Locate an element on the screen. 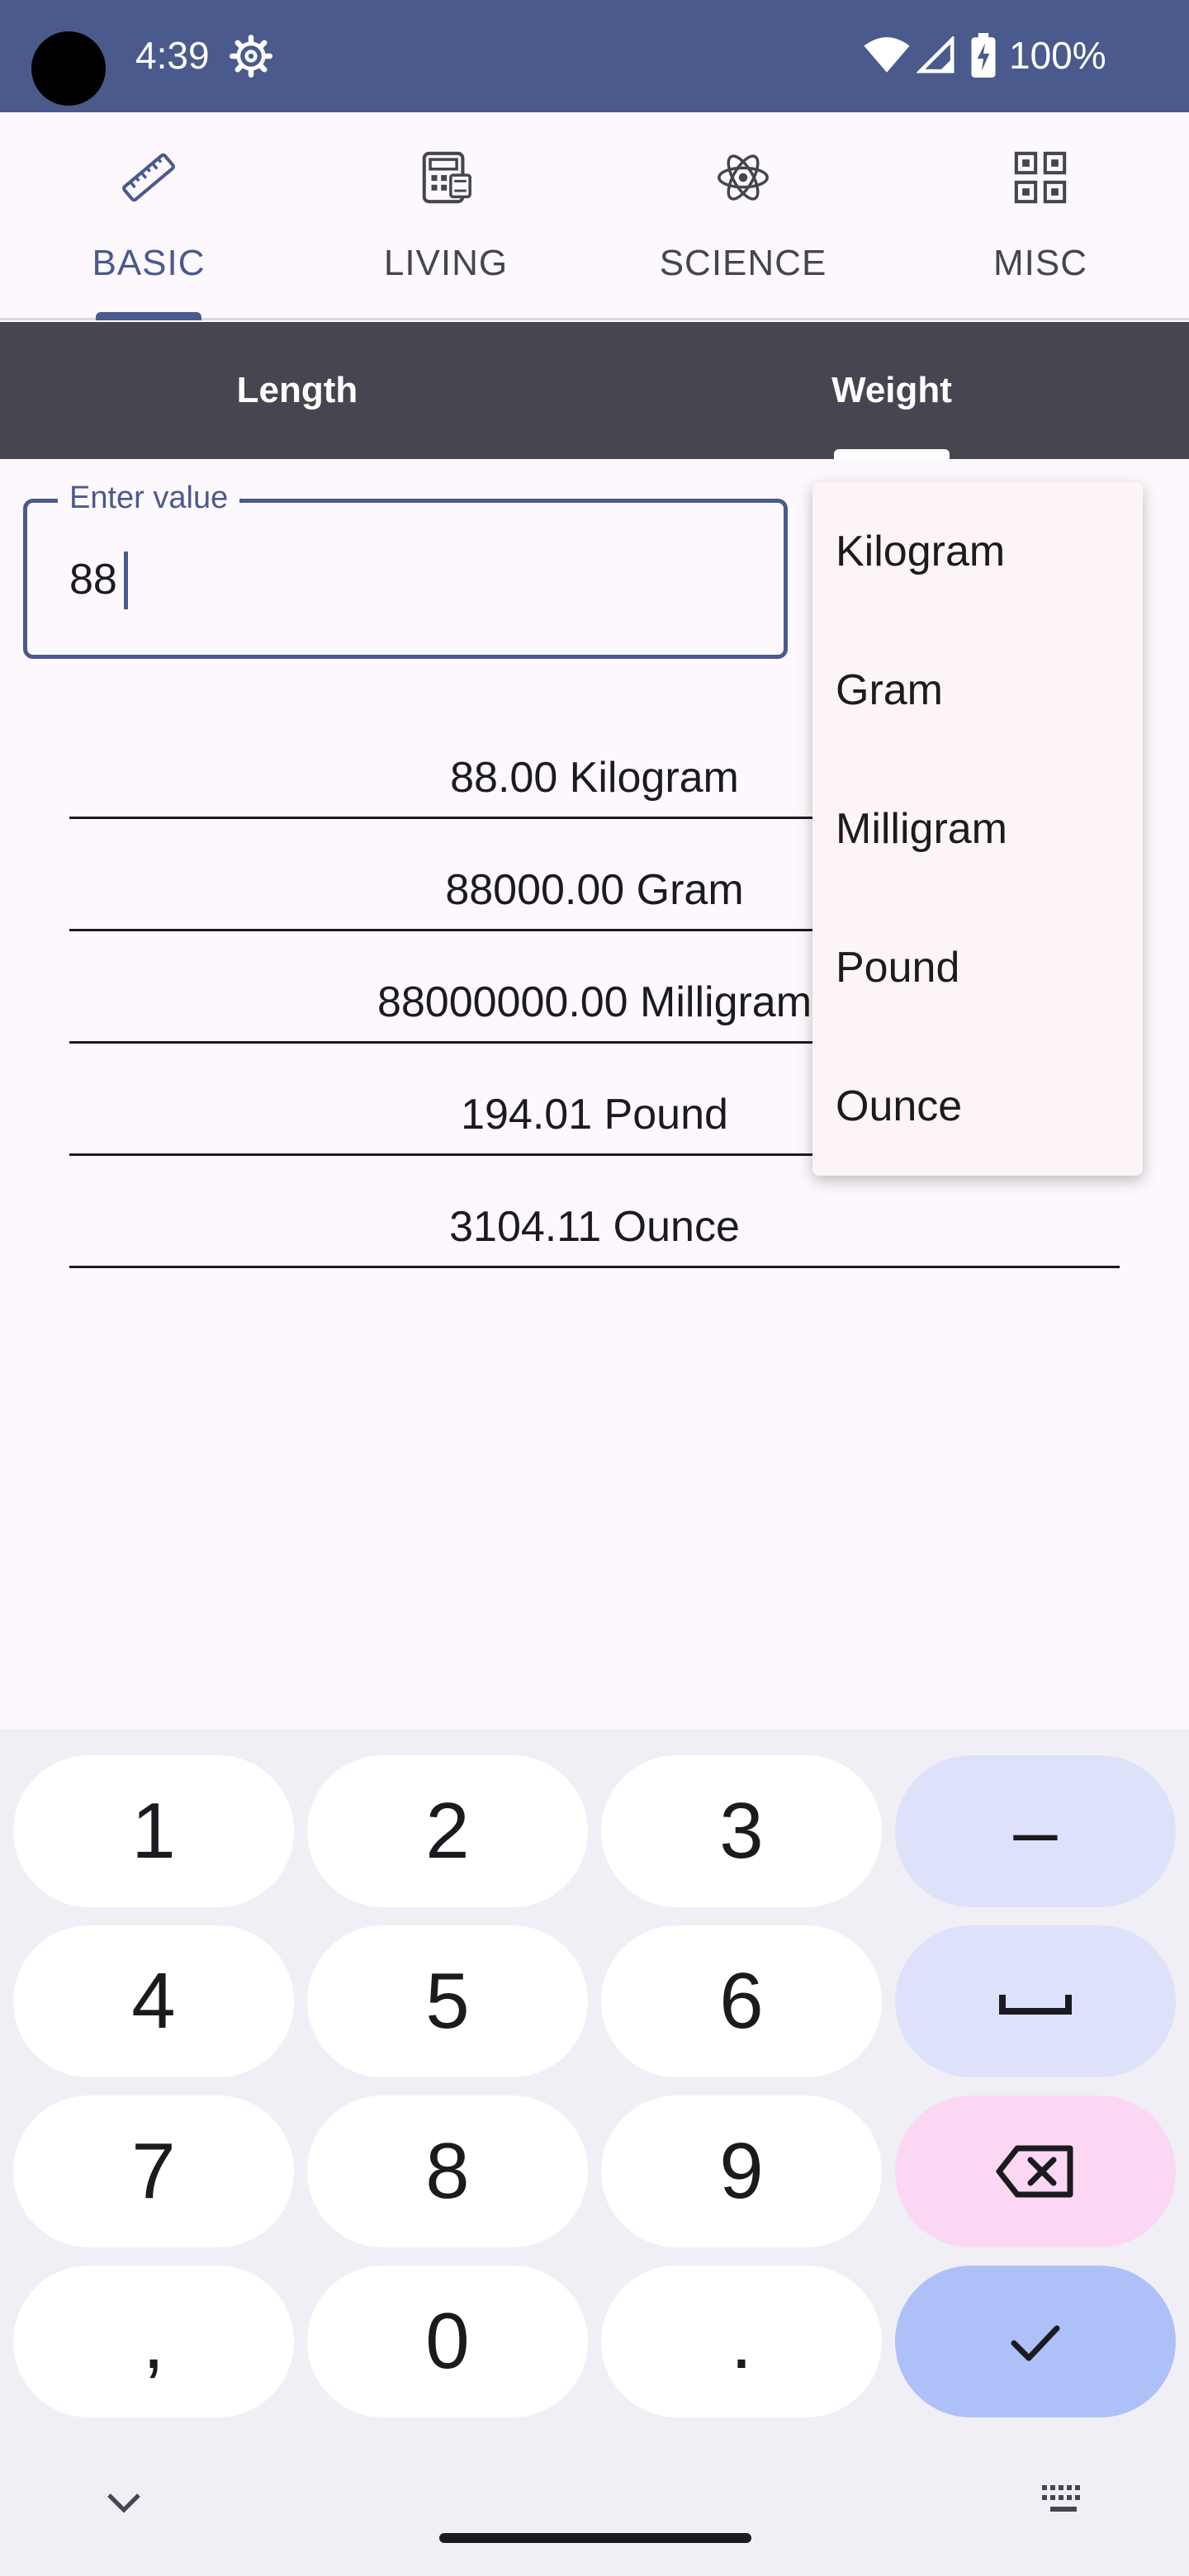  active-subtab-indicator is located at coordinates (892, 454).